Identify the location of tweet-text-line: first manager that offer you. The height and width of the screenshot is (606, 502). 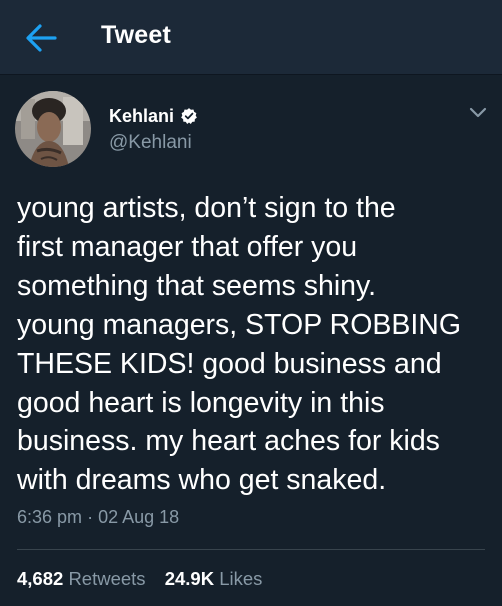
(187, 246).